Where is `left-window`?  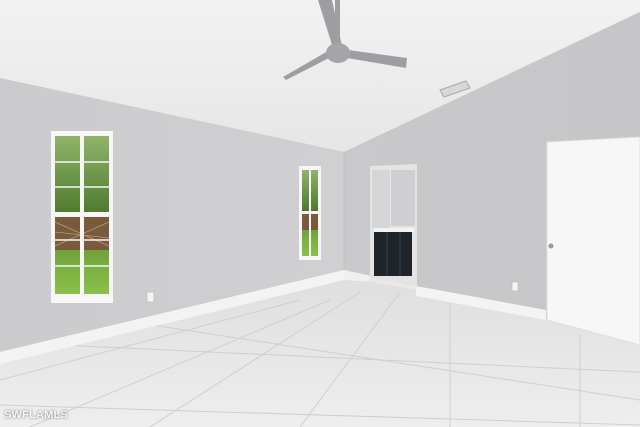
left-window is located at coordinates (82, 217).